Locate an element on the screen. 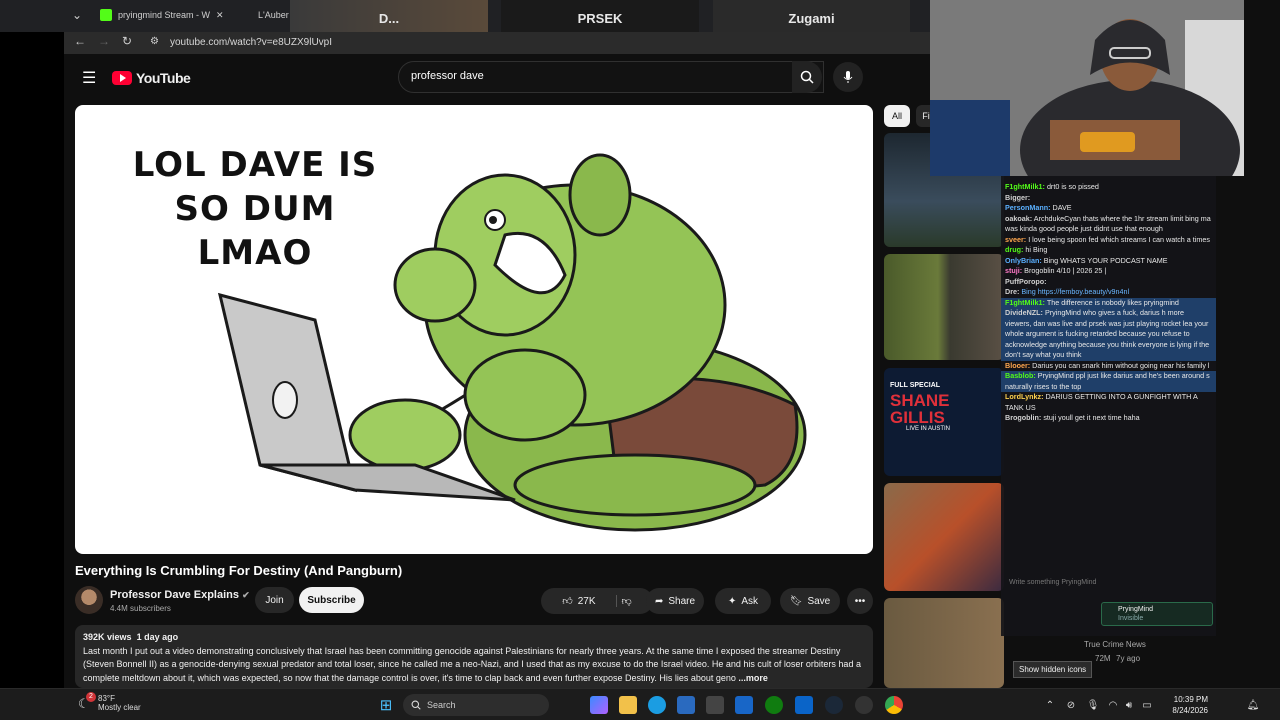 The image size is (1280, 720). browser-tab-auber: L'Auber is located at coordinates (270, 15).